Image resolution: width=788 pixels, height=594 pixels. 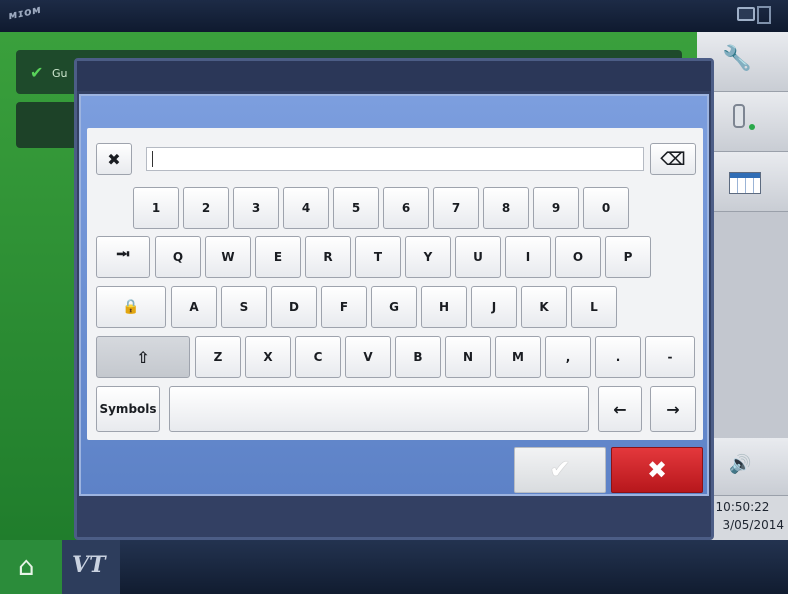 What do you see at coordinates (395, 159) in the screenshot?
I see `text-input` at bounding box center [395, 159].